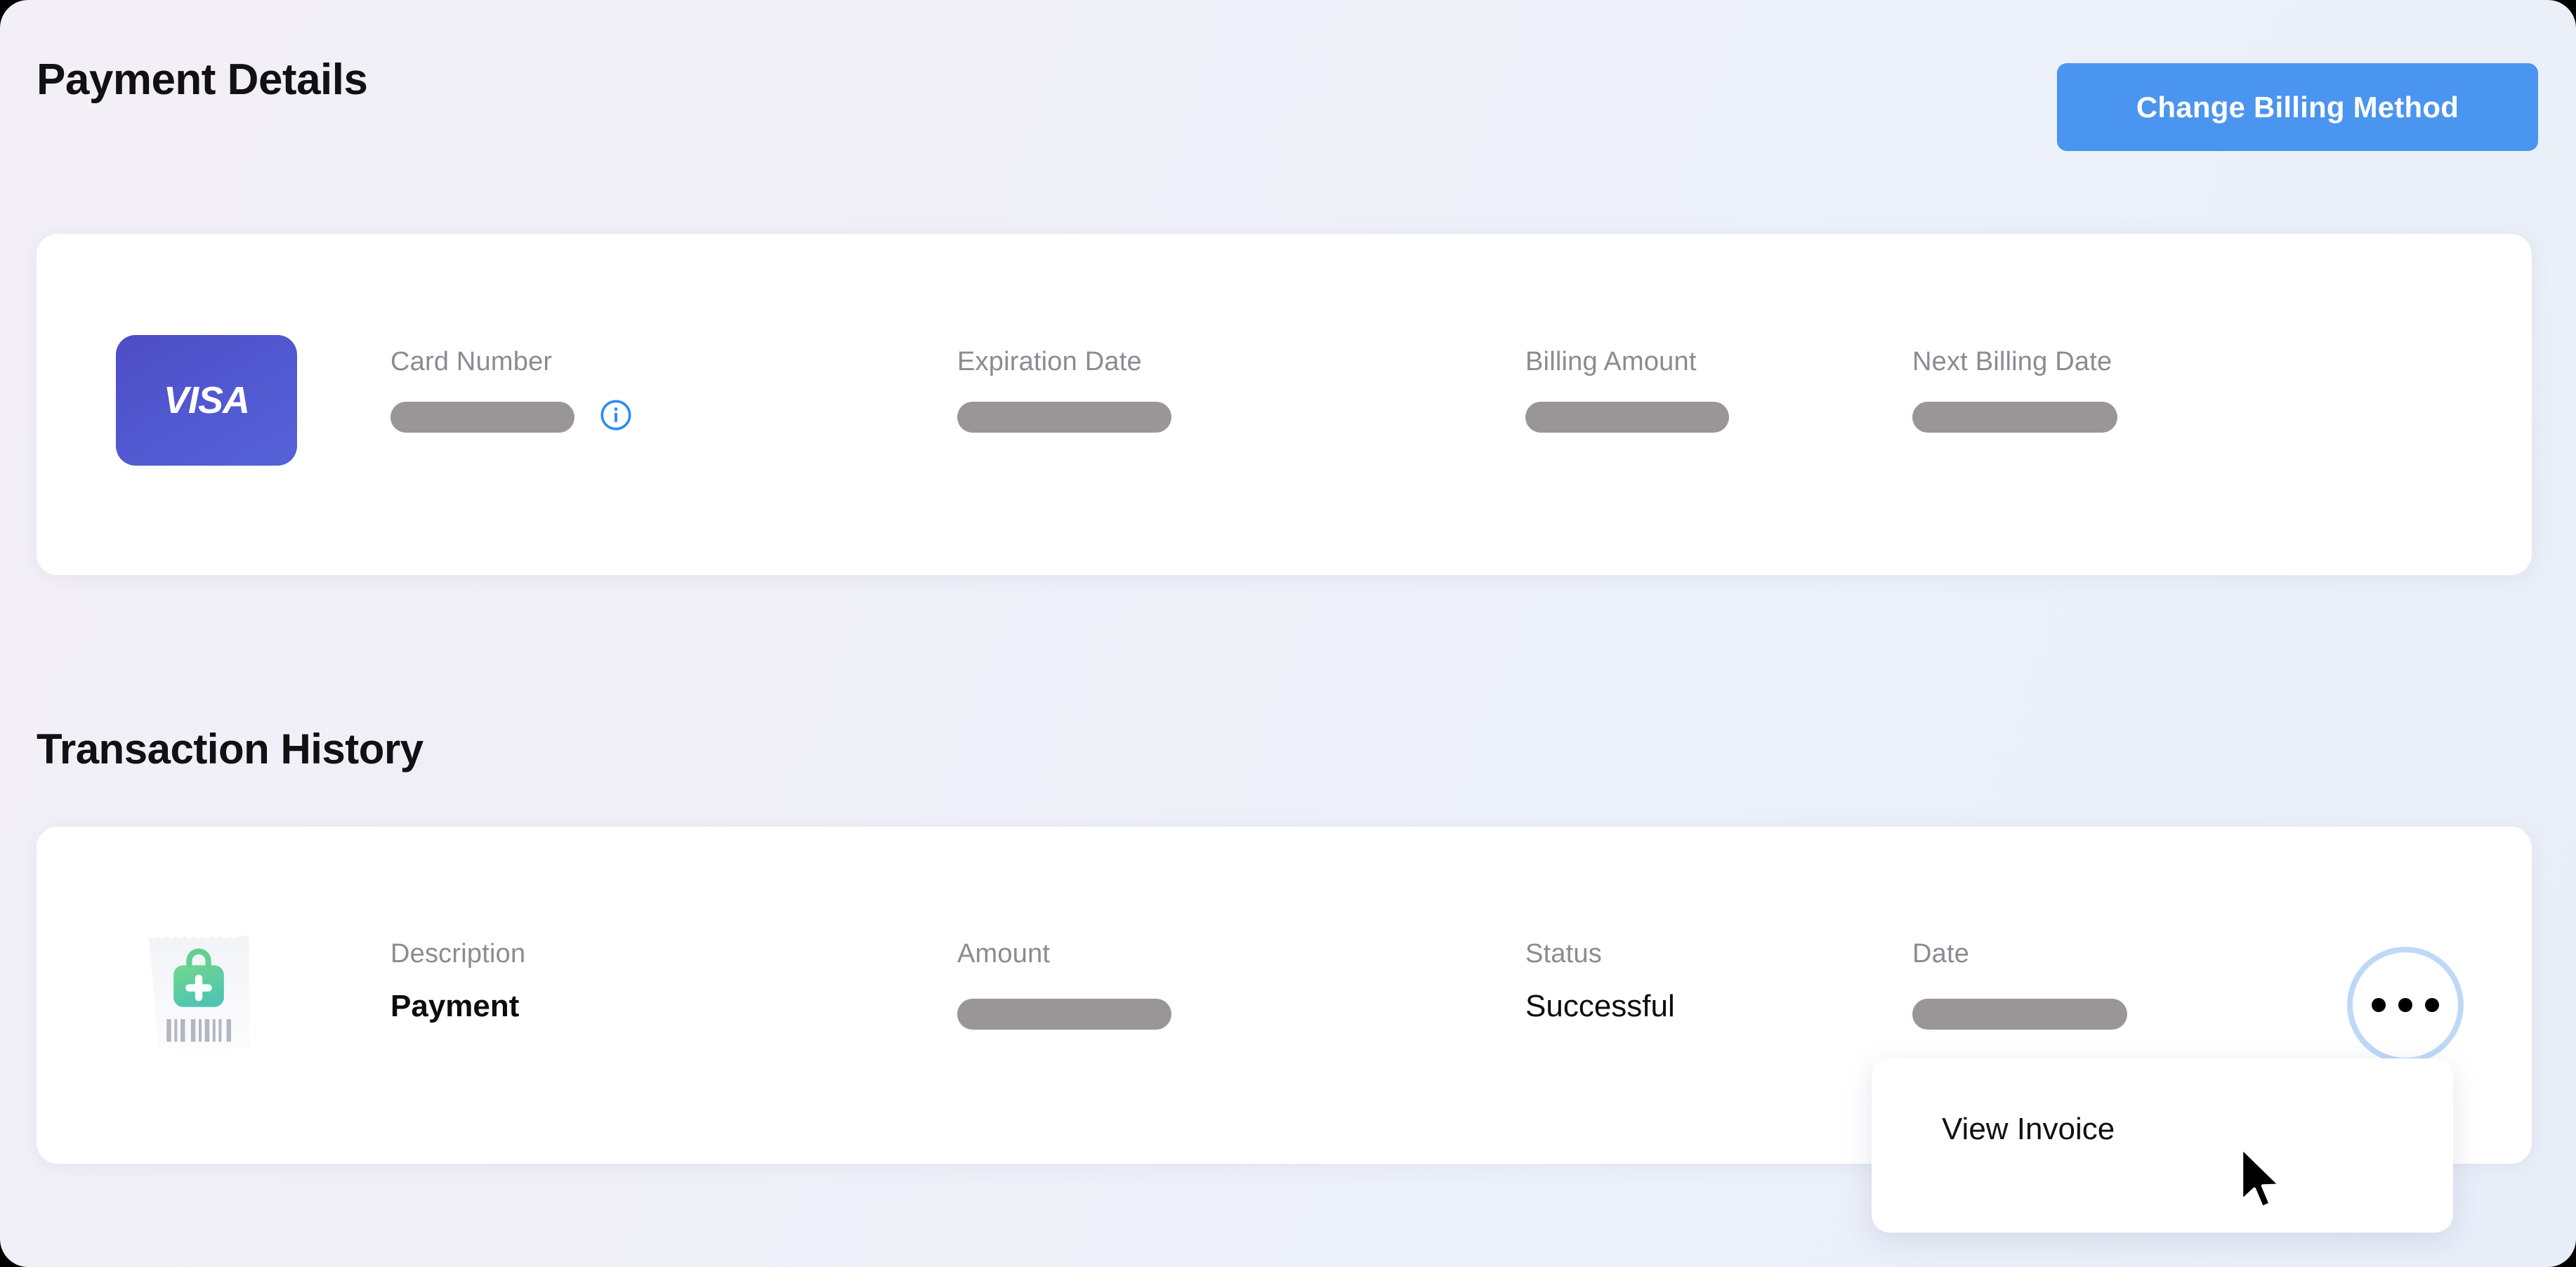  I want to click on field-expiration-date: Expiration Date, so click(1090, 390).